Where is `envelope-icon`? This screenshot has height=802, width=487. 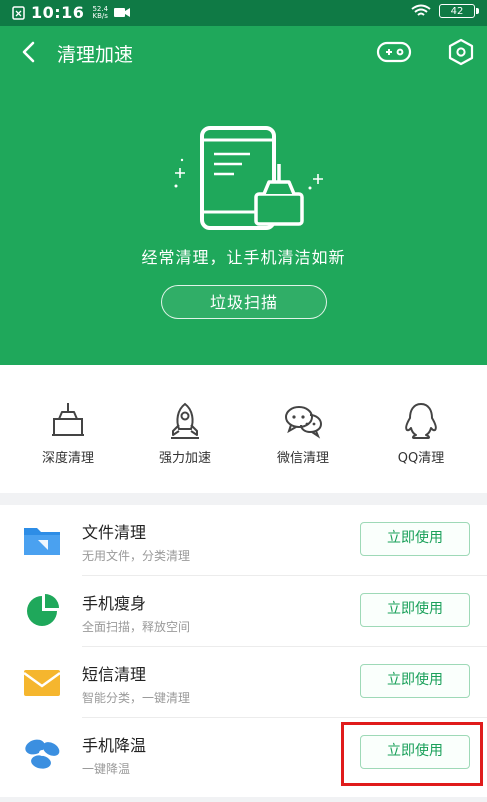 envelope-icon is located at coordinates (42, 683).